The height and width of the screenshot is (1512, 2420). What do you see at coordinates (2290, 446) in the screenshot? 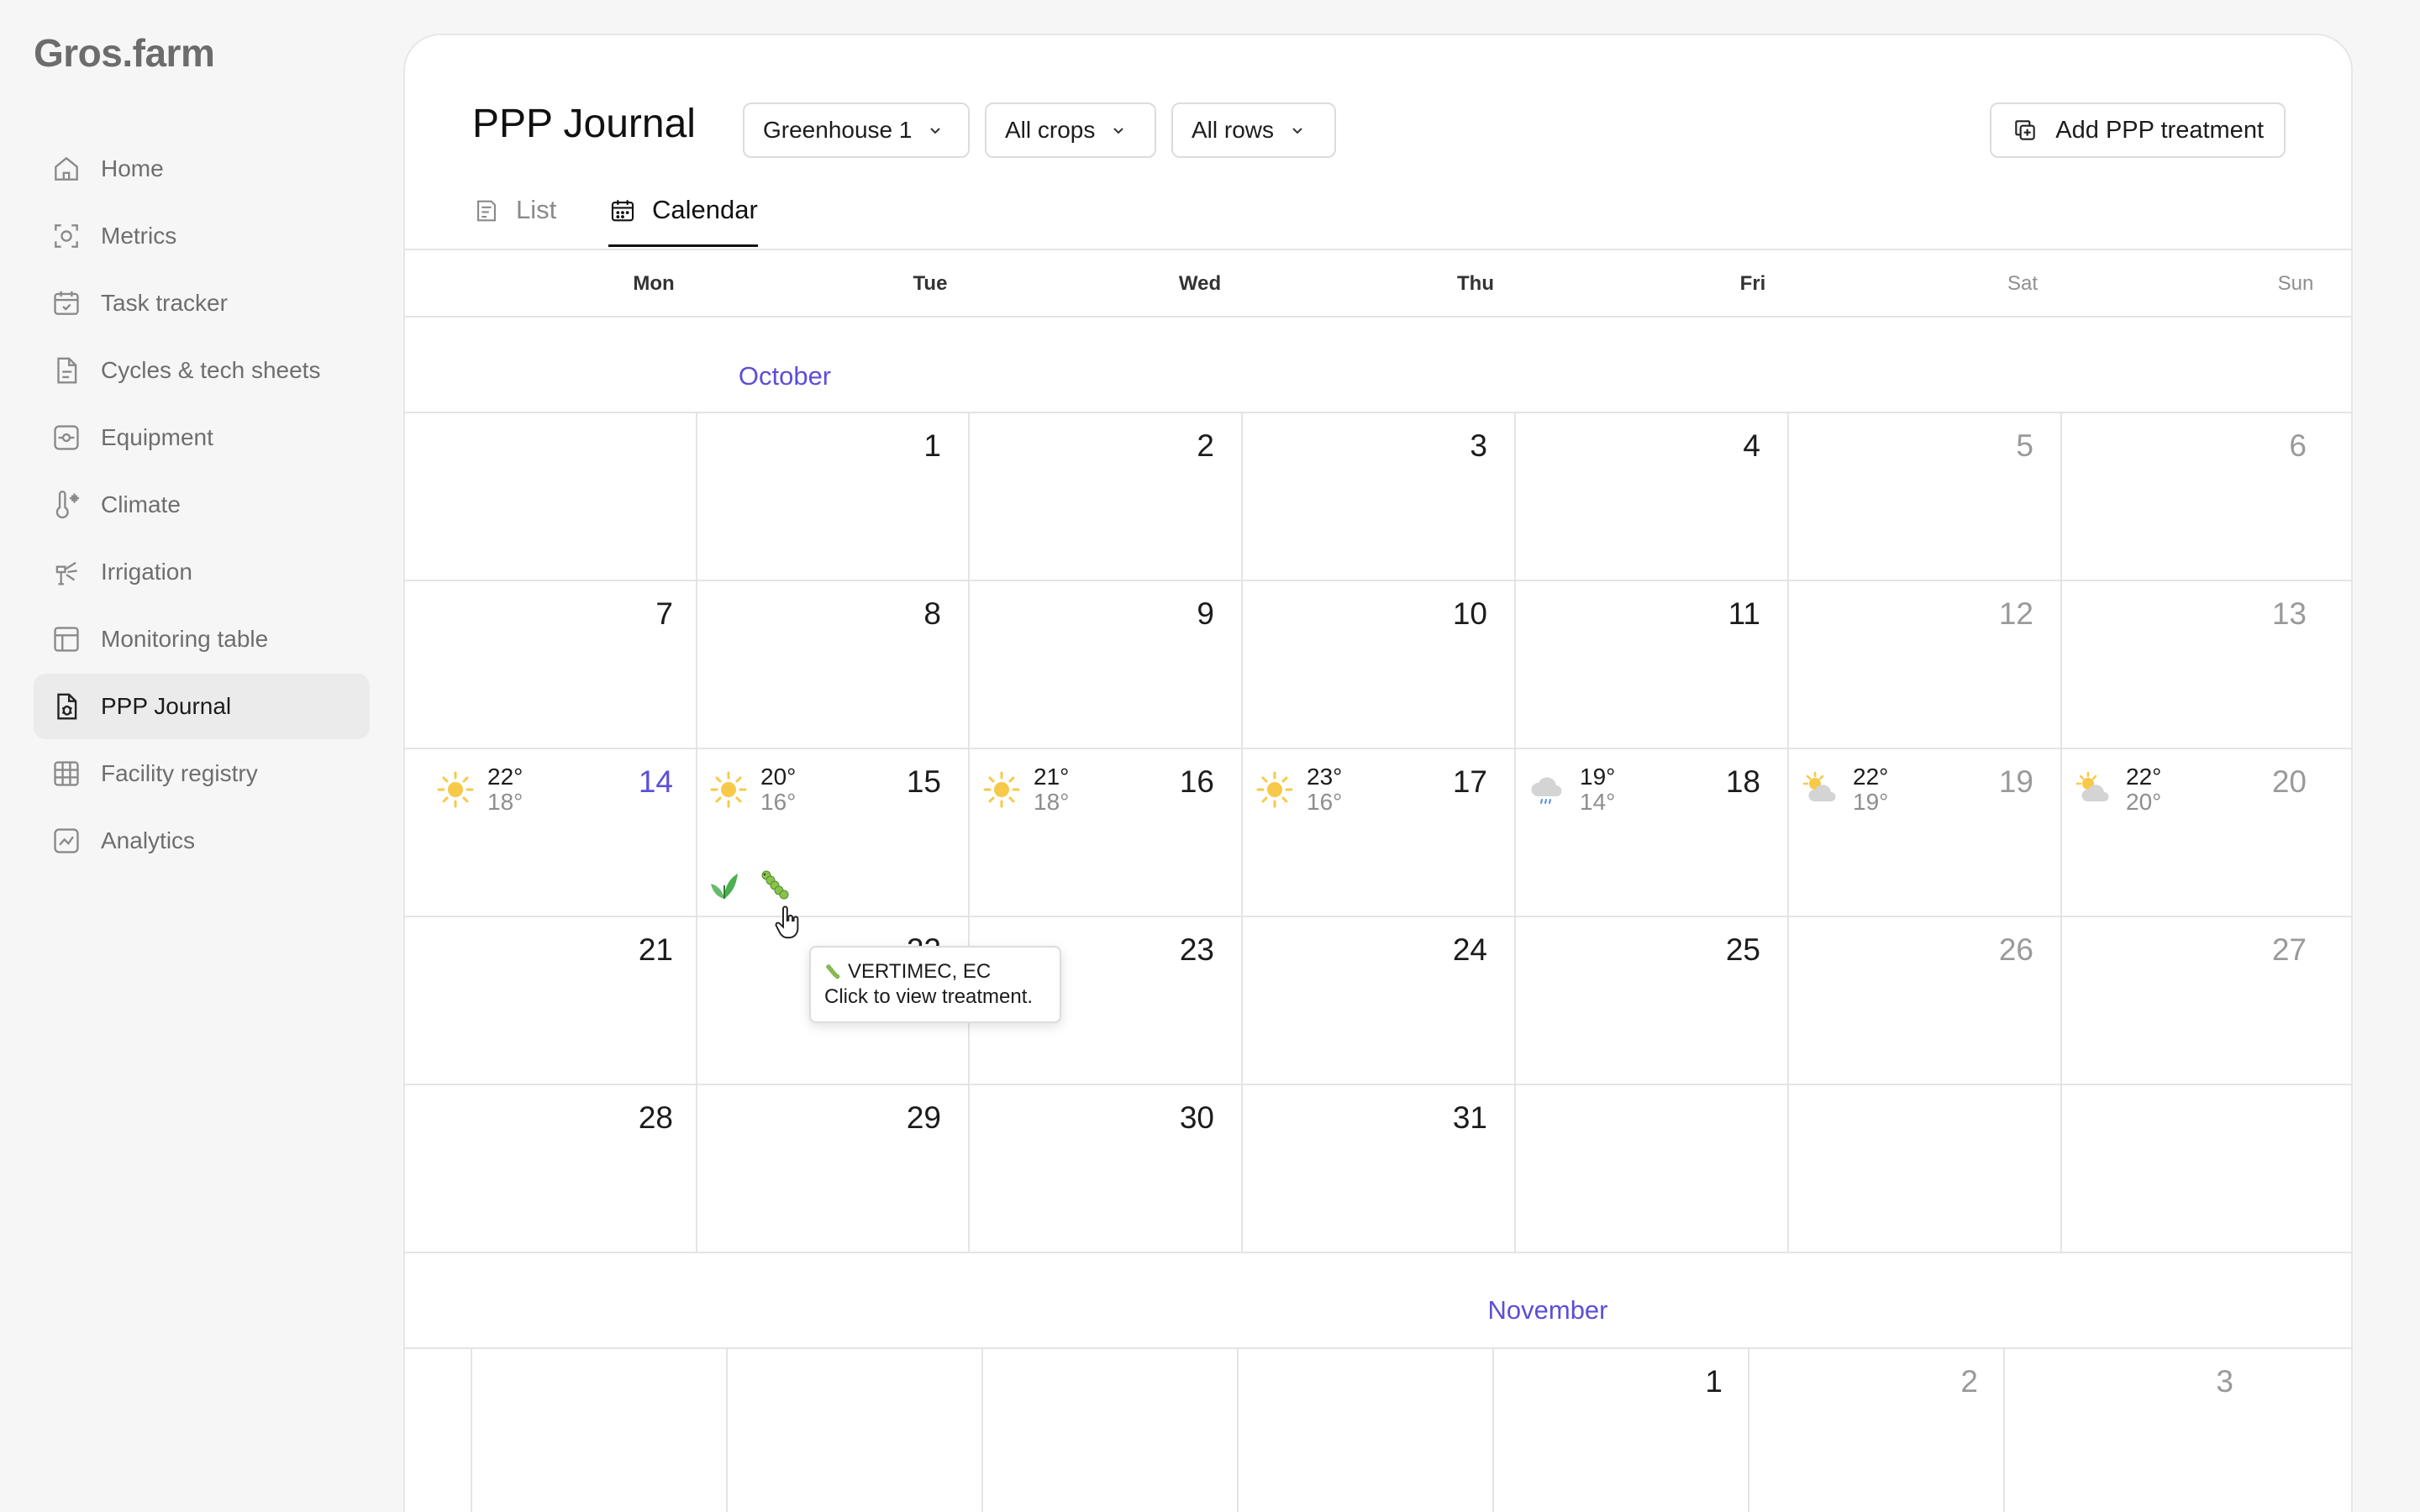
I see `calendar-day: 6` at bounding box center [2290, 446].